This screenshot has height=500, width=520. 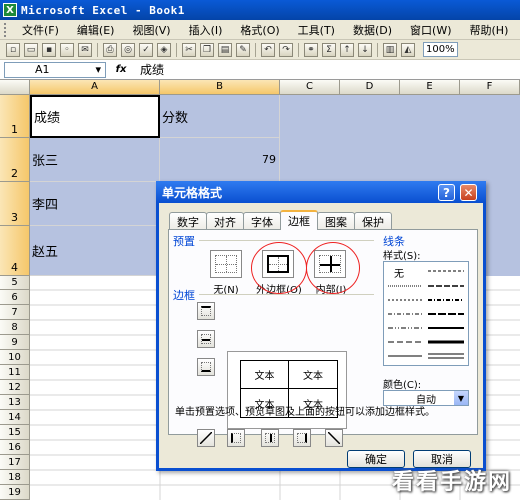 What do you see at coordinates (220, 160) in the screenshot?
I see `cell-b2: 79` at bounding box center [220, 160].